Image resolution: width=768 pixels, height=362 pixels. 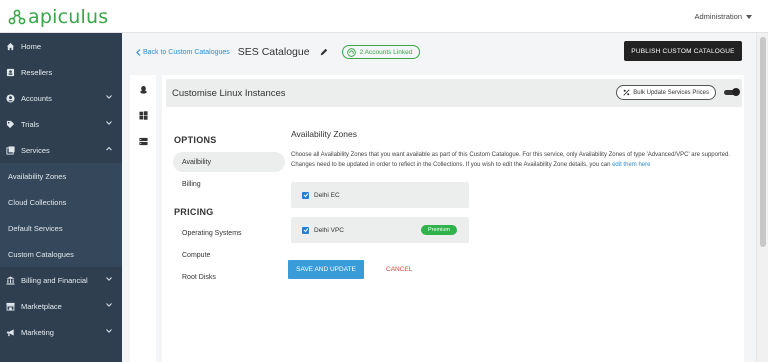 What do you see at coordinates (10, 46) in the screenshot?
I see `home-icon` at bounding box center [10, 46].